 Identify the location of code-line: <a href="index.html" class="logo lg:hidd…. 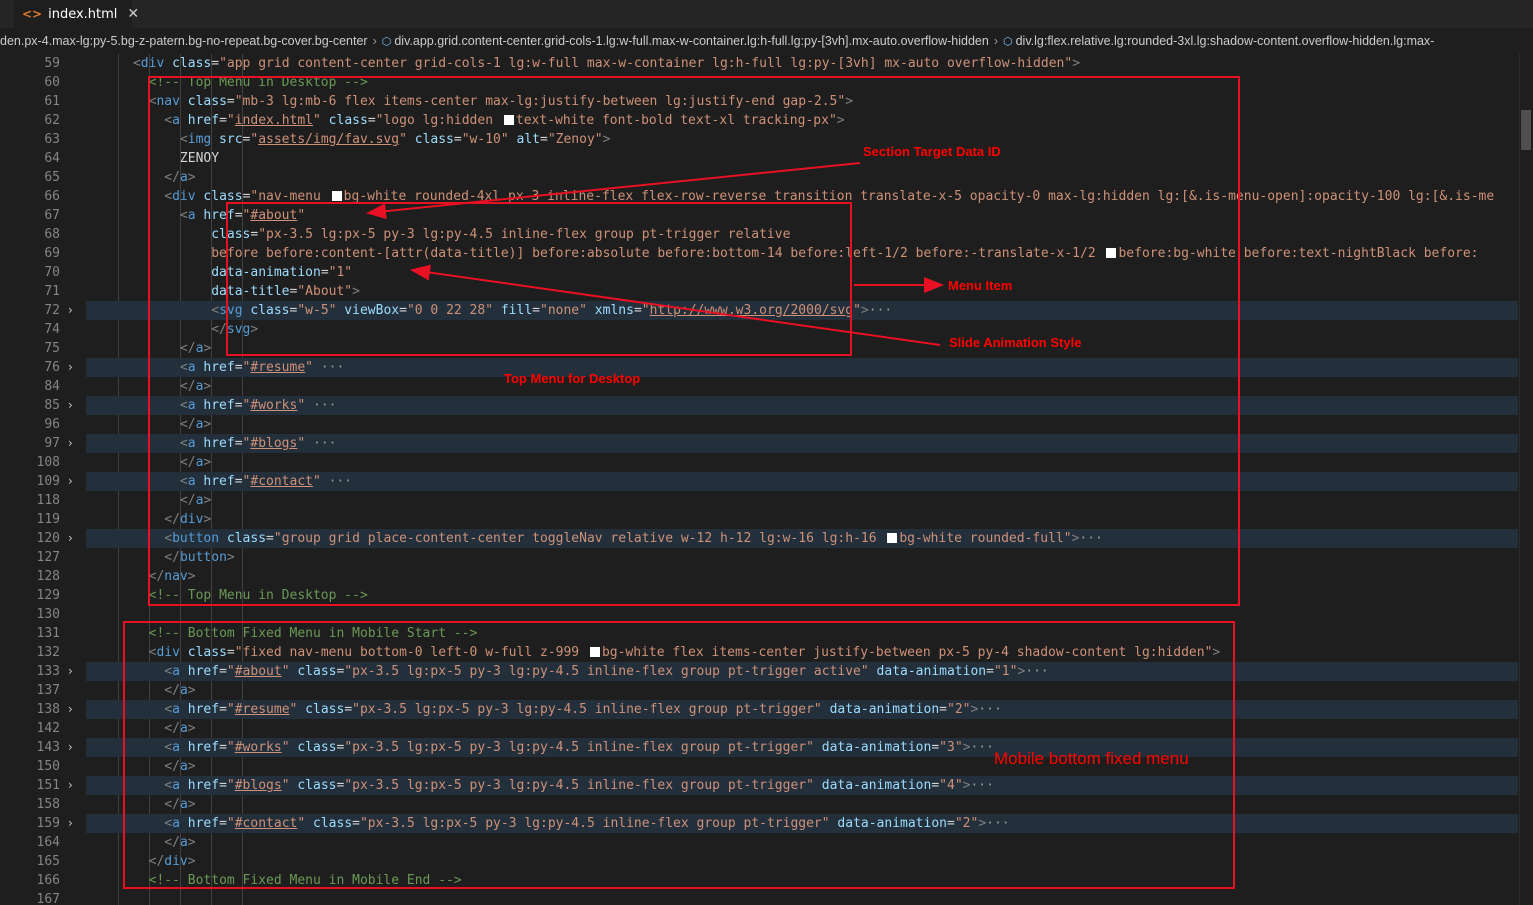
(465, 120).